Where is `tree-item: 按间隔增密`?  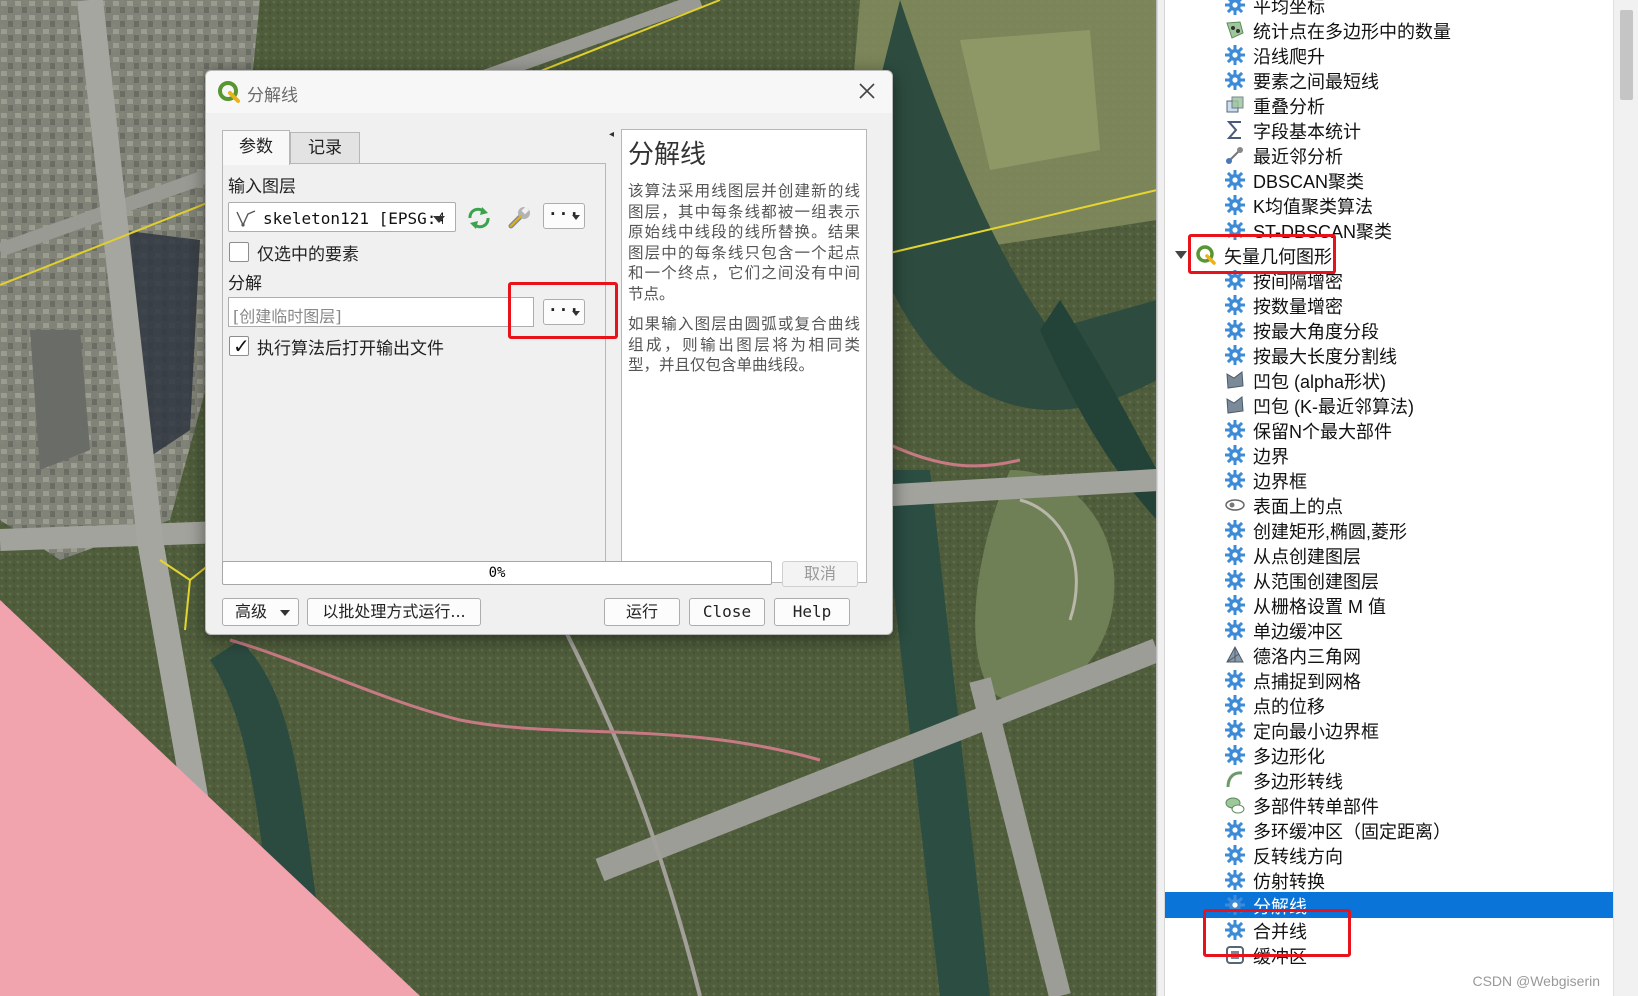
tree-item: 按间隔增密 is located at coordinates (1390, 280).